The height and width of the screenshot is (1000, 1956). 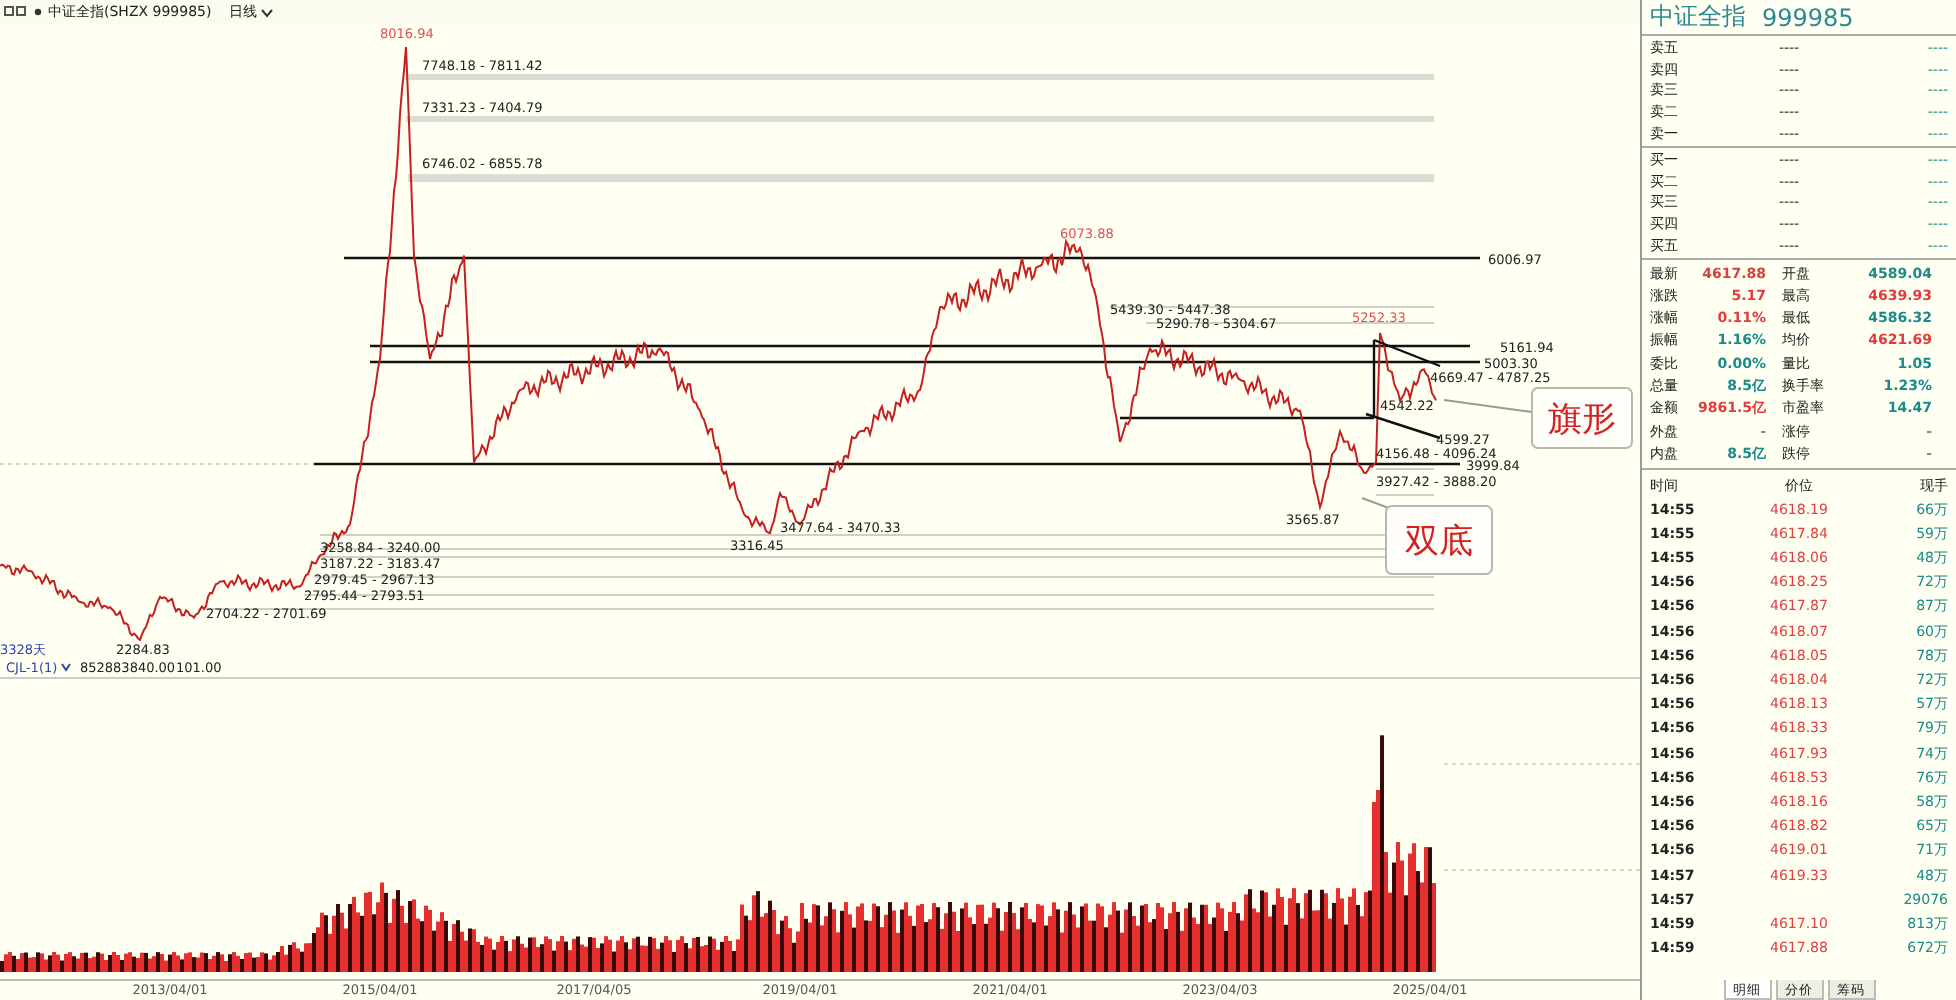 What do you see at coordinates (1439, 542) in the screenshot?
I see `callout-text: 双底` at bounding box center [1439, 542].